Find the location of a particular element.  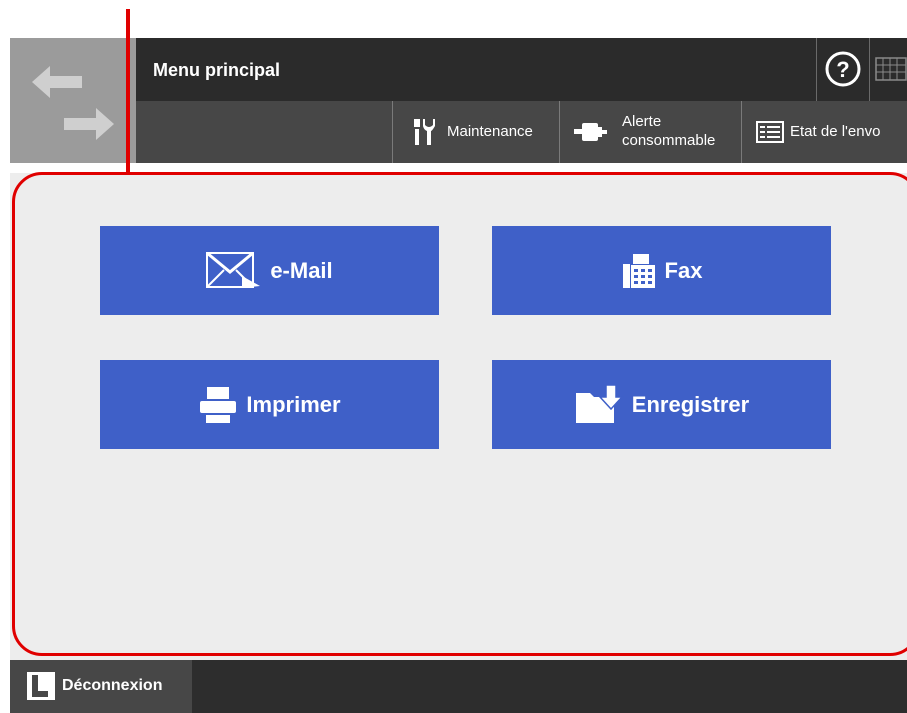

save-button: Enregistrer is located at coordinates (661, 404).